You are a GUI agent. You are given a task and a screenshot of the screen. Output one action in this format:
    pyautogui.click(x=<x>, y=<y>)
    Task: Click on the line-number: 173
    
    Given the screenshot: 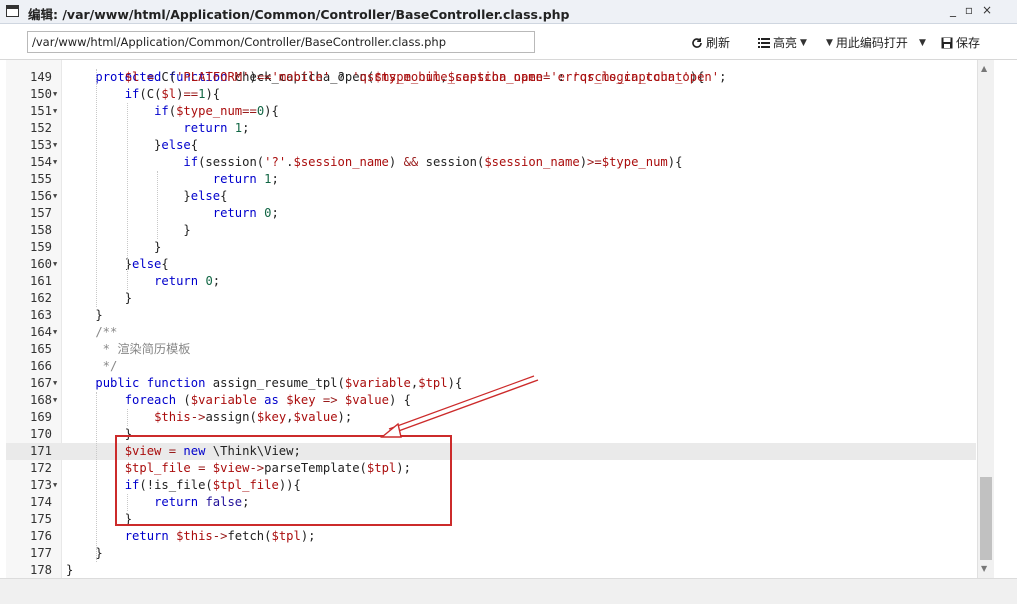 What is the action you would take?
    pyautogui.click(x=40, y=485)
    